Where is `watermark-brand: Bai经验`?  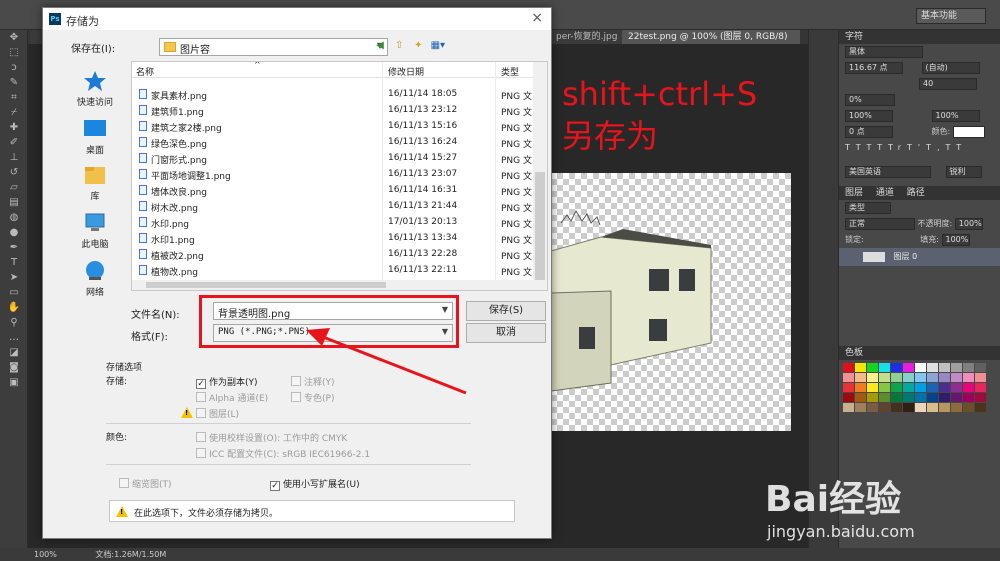 watermark-brand: Bai经验 is located at coordinates (833, 499).